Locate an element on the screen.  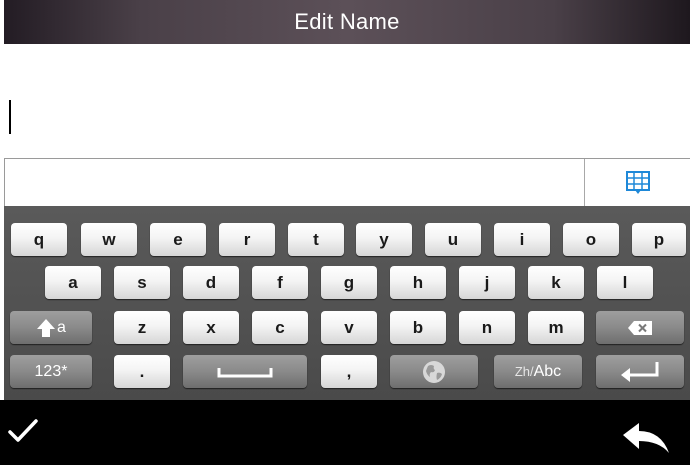
key-m: m is located at coordinates (556, 327).